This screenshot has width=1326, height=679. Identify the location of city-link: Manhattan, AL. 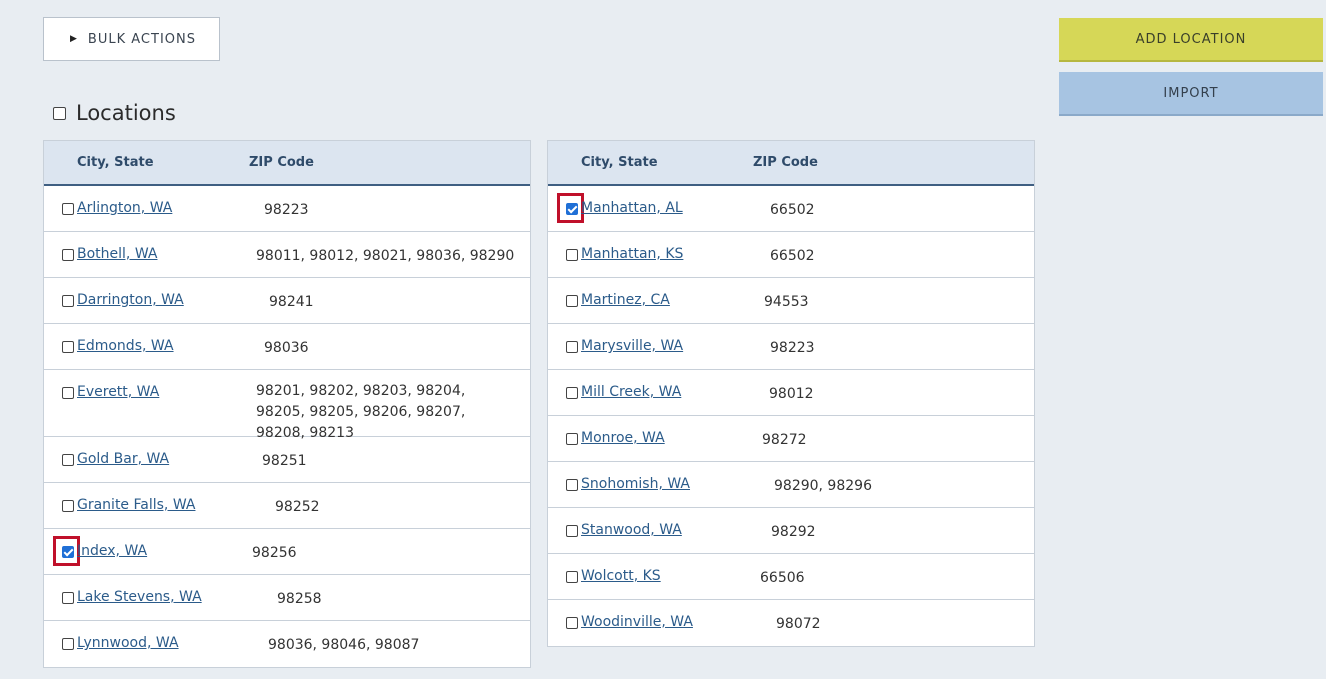
(632, 208).